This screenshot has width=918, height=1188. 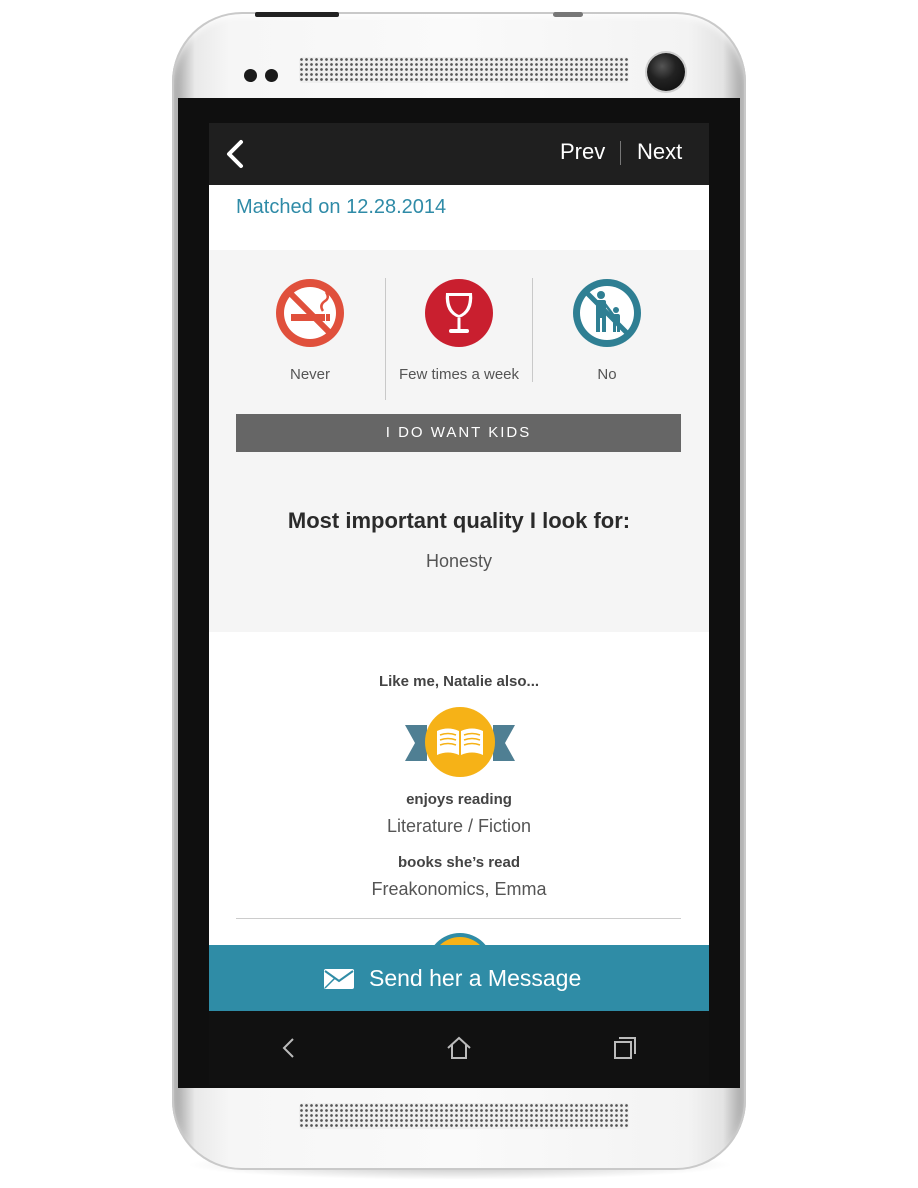 What do you see at coordinates (475, 978) in the screenshot?
I see `send-message-label: Send her a Message` at bounding box center [475, 978].